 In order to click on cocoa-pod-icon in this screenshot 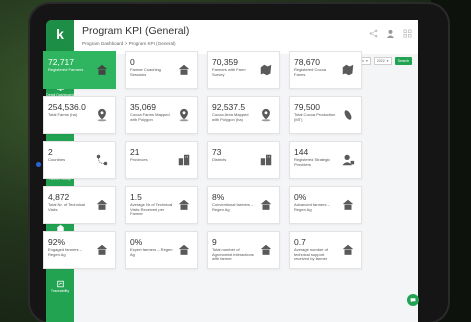, I will do `click(348, 115)`.